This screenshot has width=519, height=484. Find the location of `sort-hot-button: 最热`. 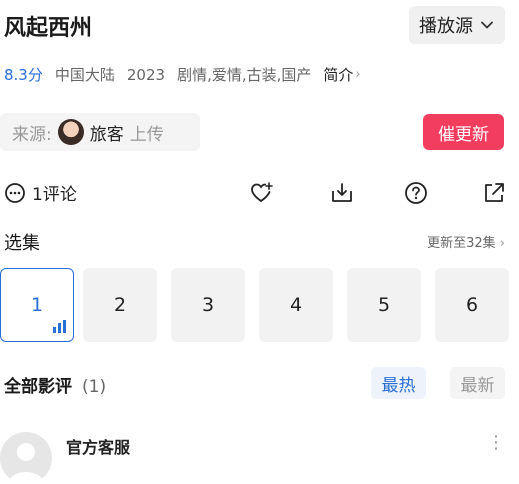

sort-hot-button: 最热 is located at coordinates (398, 383).